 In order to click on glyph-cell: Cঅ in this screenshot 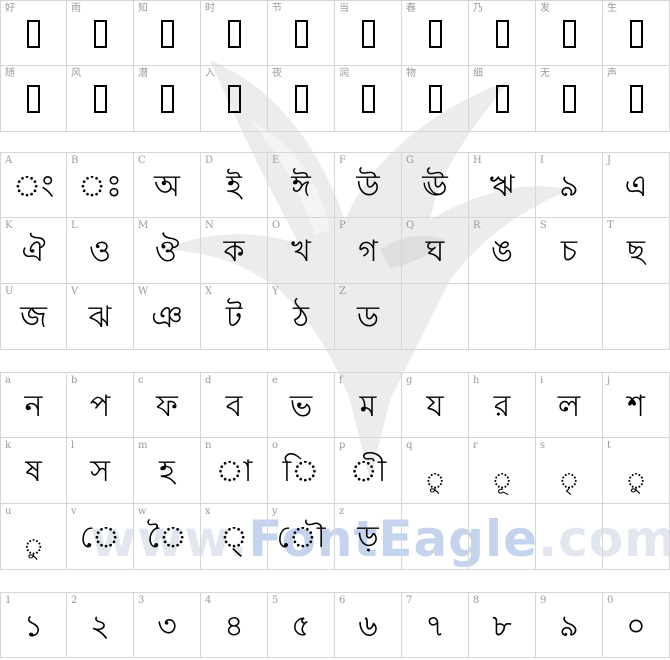, I will do `click(167, 185)`.